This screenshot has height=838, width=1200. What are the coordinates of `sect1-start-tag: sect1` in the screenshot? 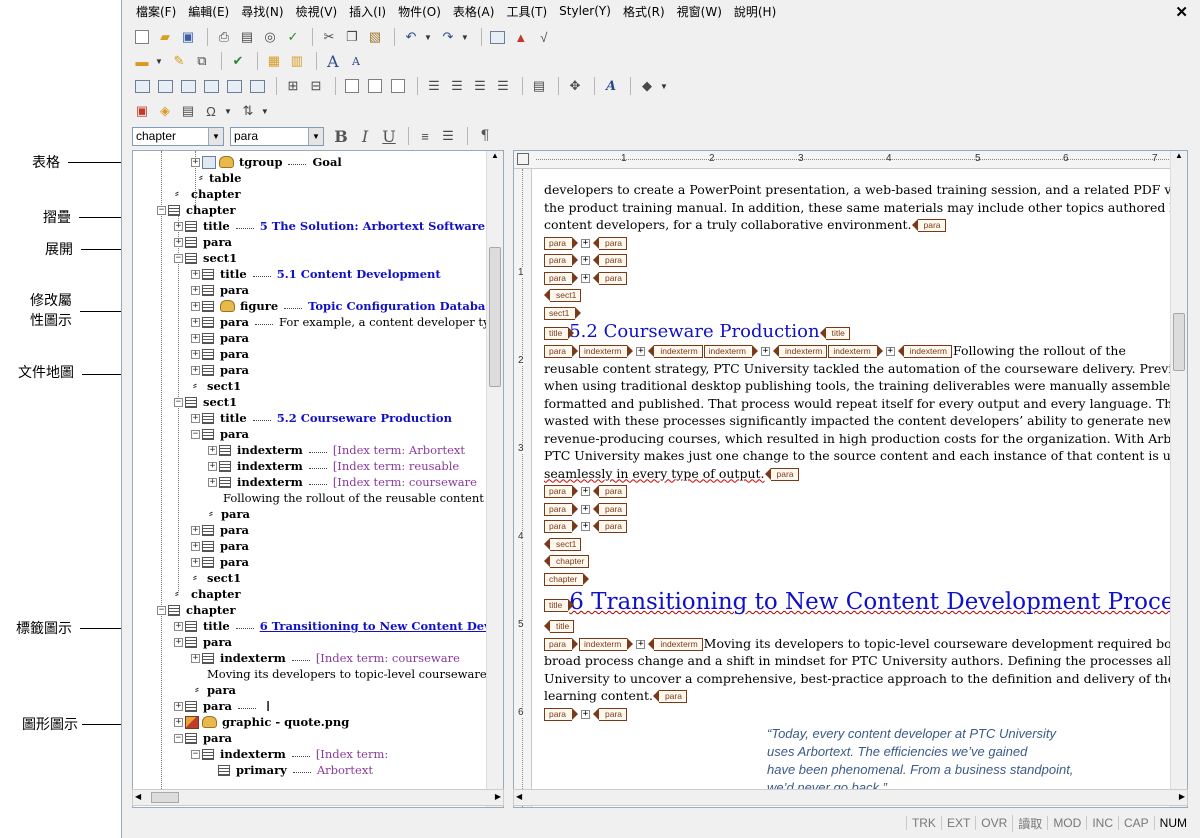 It's located at (563, 313).